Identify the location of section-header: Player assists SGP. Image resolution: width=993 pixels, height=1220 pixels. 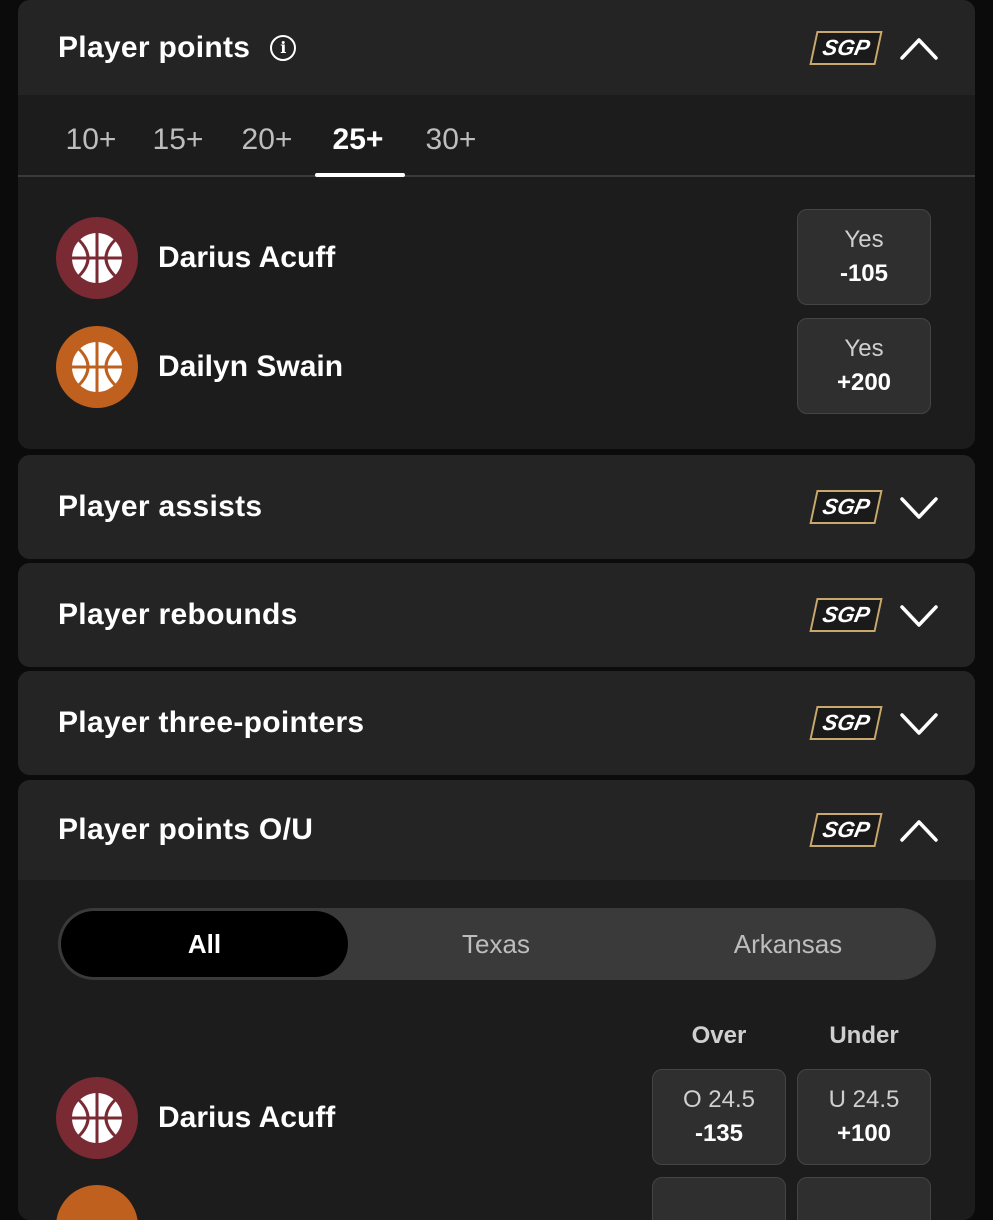
(496, 507).